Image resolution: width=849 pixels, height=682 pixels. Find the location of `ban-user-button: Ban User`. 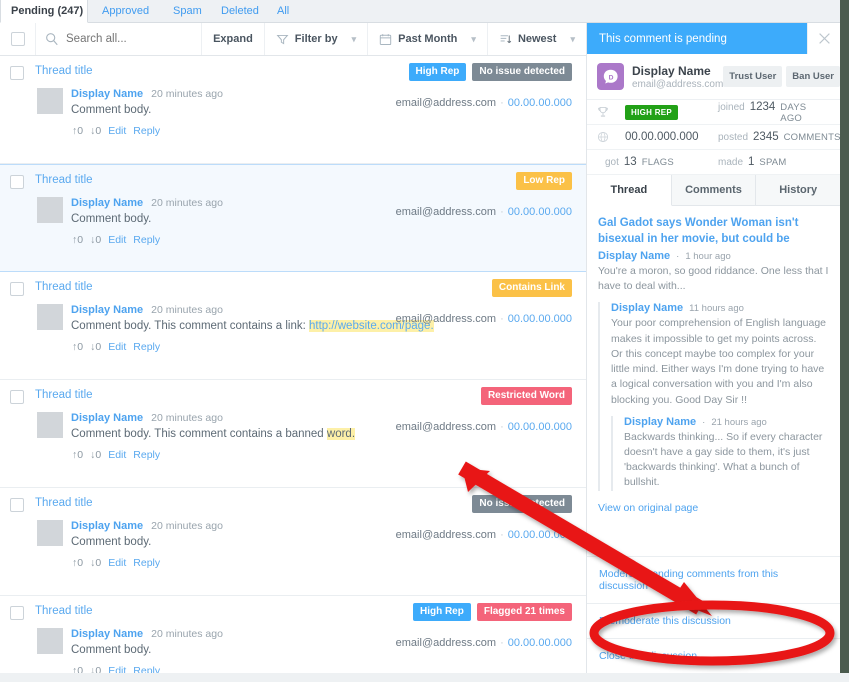

ban-user-button: Ban User is located at coordinates (813, 76).